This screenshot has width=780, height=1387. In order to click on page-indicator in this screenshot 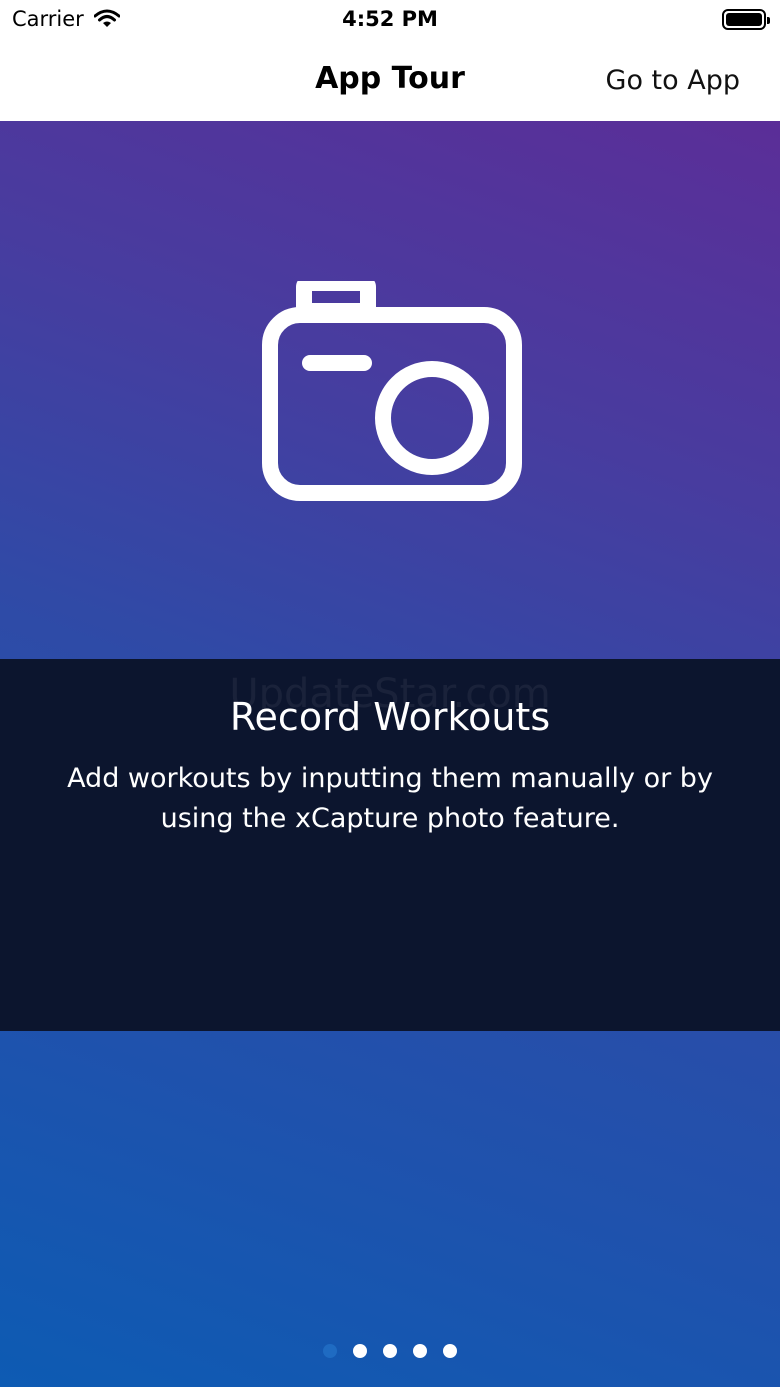, I will do `click(390, 1351)`.